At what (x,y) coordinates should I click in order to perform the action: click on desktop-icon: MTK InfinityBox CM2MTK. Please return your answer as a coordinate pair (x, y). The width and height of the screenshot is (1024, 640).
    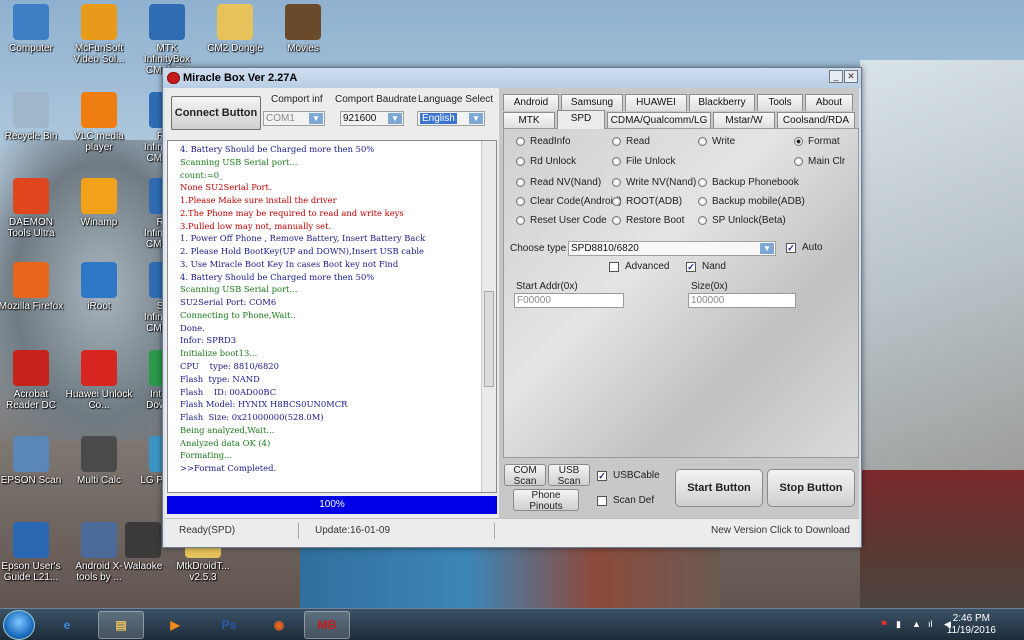
    Looking at the image, I should click on (167, 40).